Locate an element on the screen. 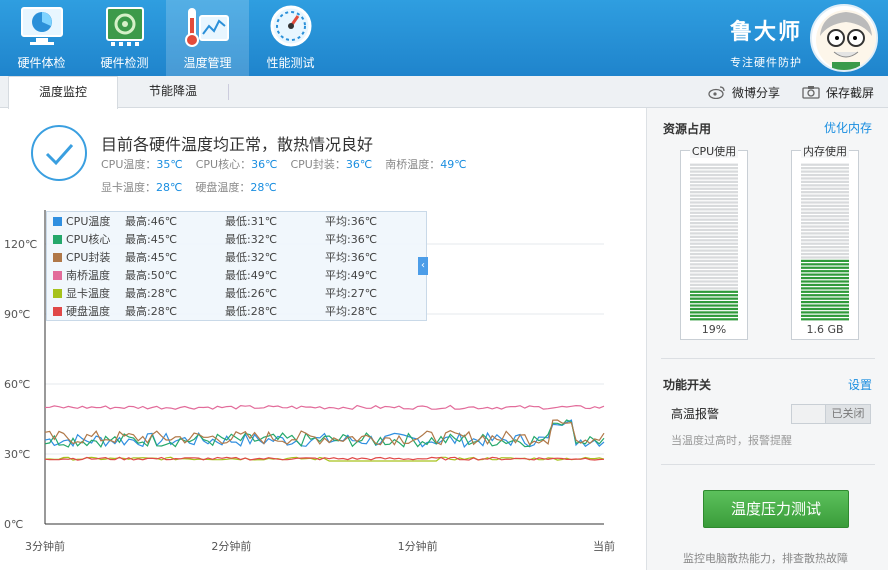 Image resolution: width=888 pixels, height=570 pixels. y-tick-label: 30℃ is located at coordinates (17, 454).